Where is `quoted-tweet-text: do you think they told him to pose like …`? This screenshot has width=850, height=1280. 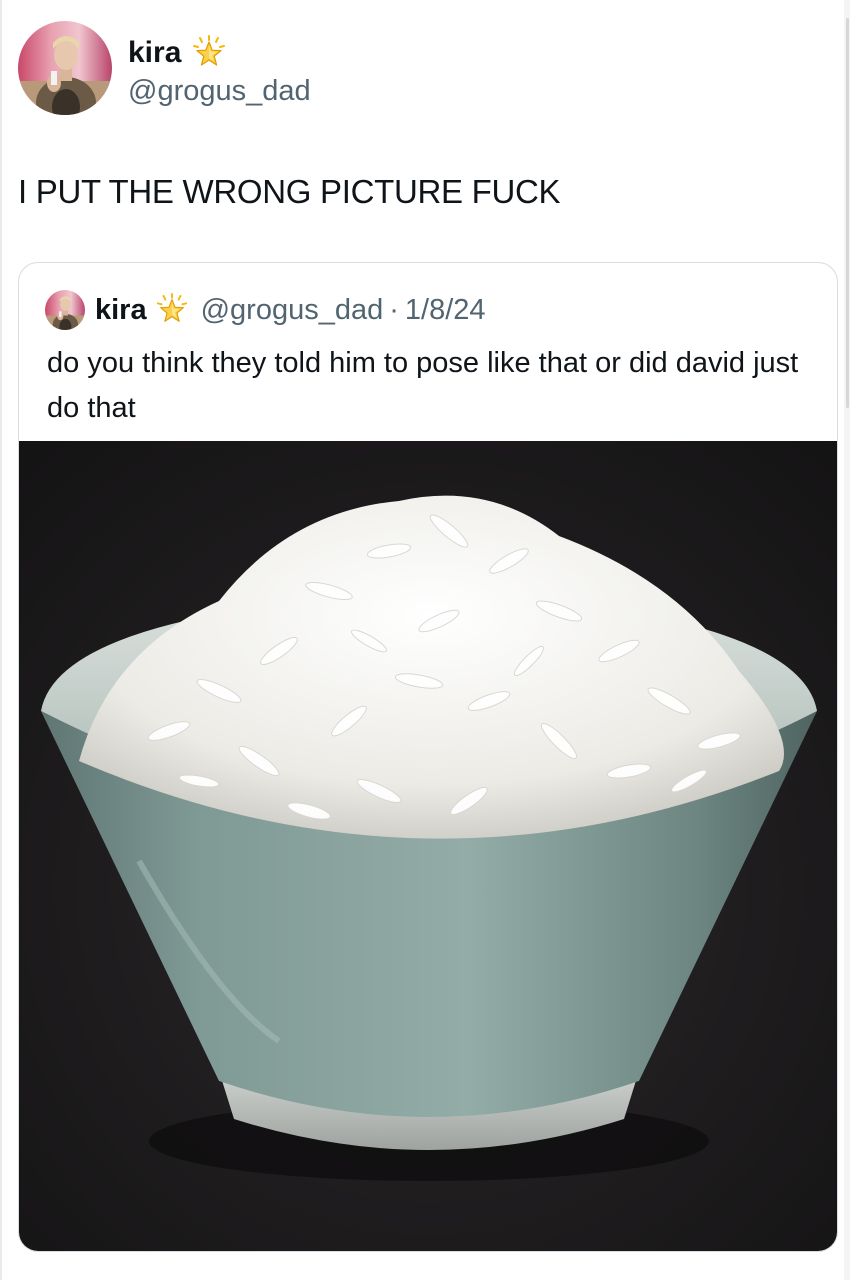 quoted-tweet-text: do you think they told him to pose like … is located at coordinates (423, 385).